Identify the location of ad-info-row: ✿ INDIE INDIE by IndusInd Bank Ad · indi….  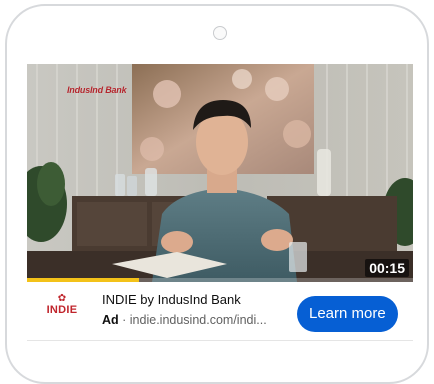
(220, 310).